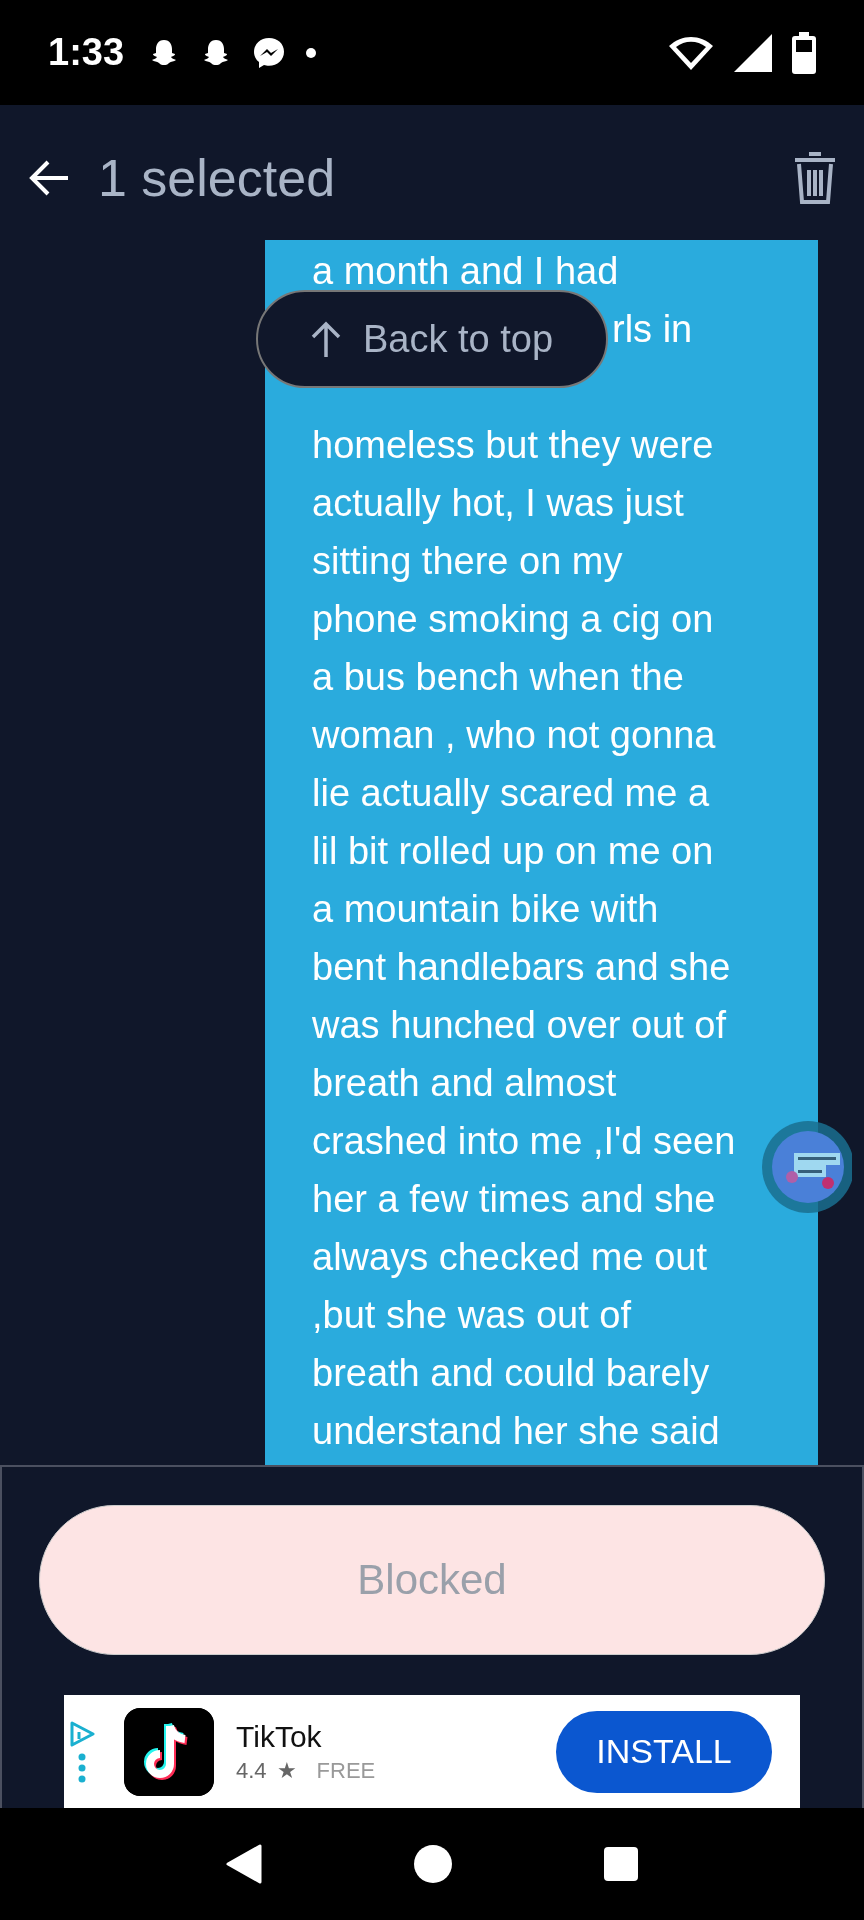 This screenshot has width=864, height=1920. Describe the element at coordinates (516, 1431) in the screenshot. I see `message-text: understand her she said` at that location.